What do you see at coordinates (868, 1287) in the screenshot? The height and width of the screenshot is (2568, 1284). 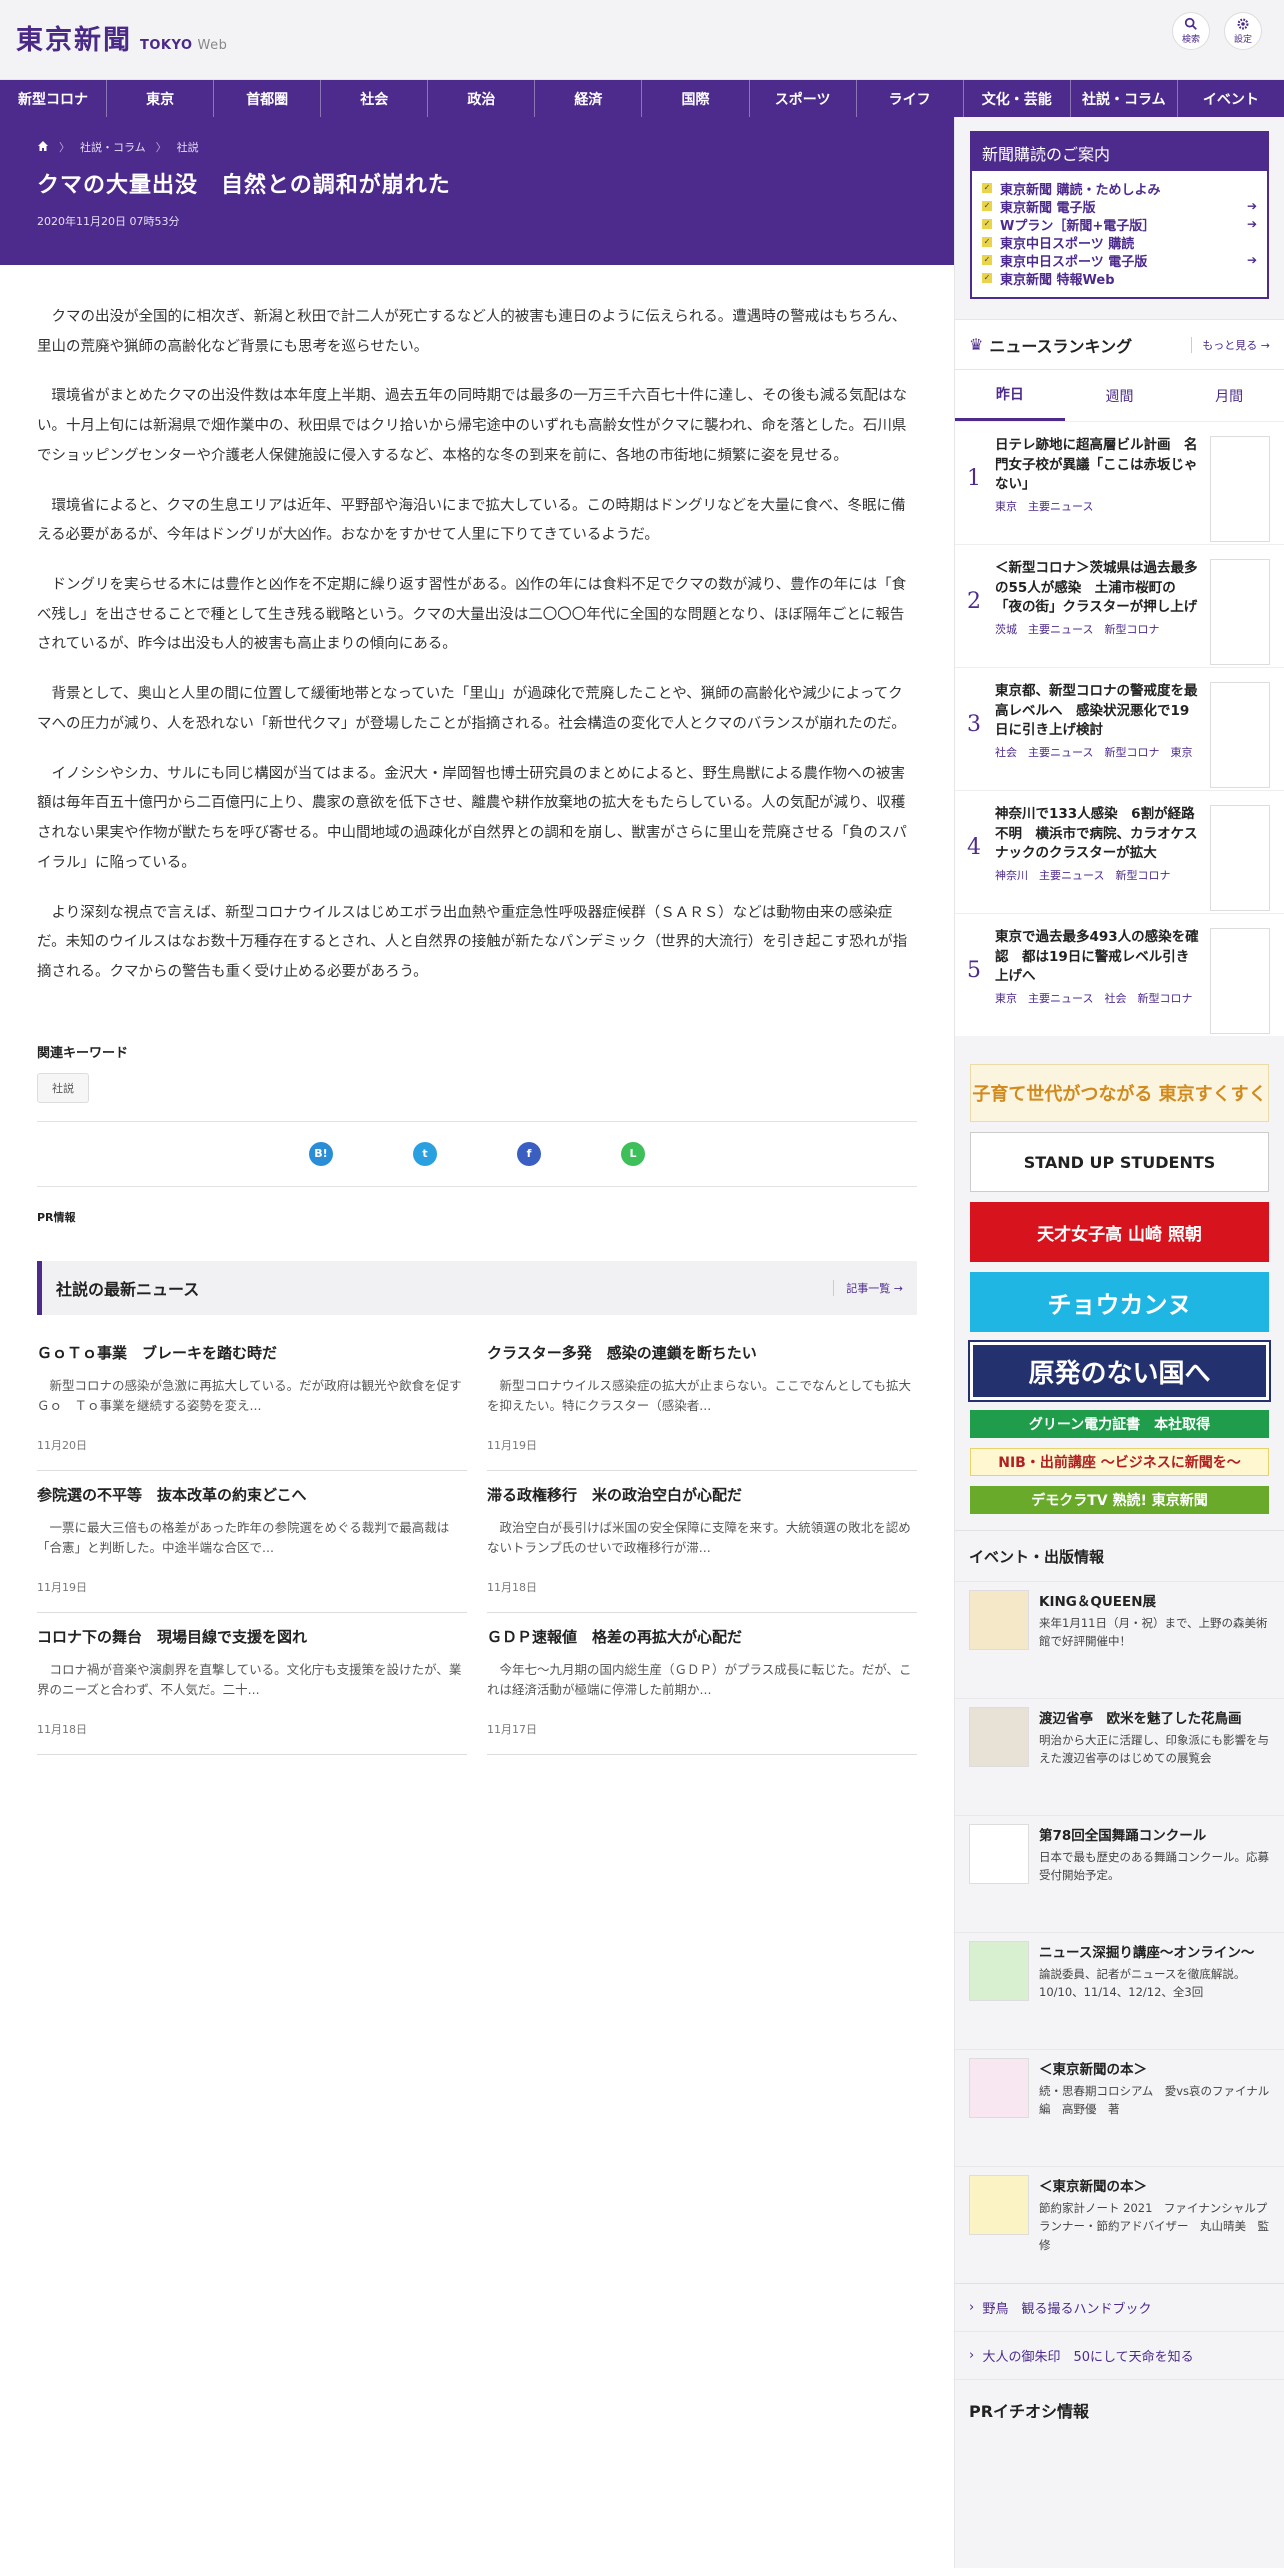 I see `article-list-link: 記事一覧 →` at bounding box center [868, 1287].